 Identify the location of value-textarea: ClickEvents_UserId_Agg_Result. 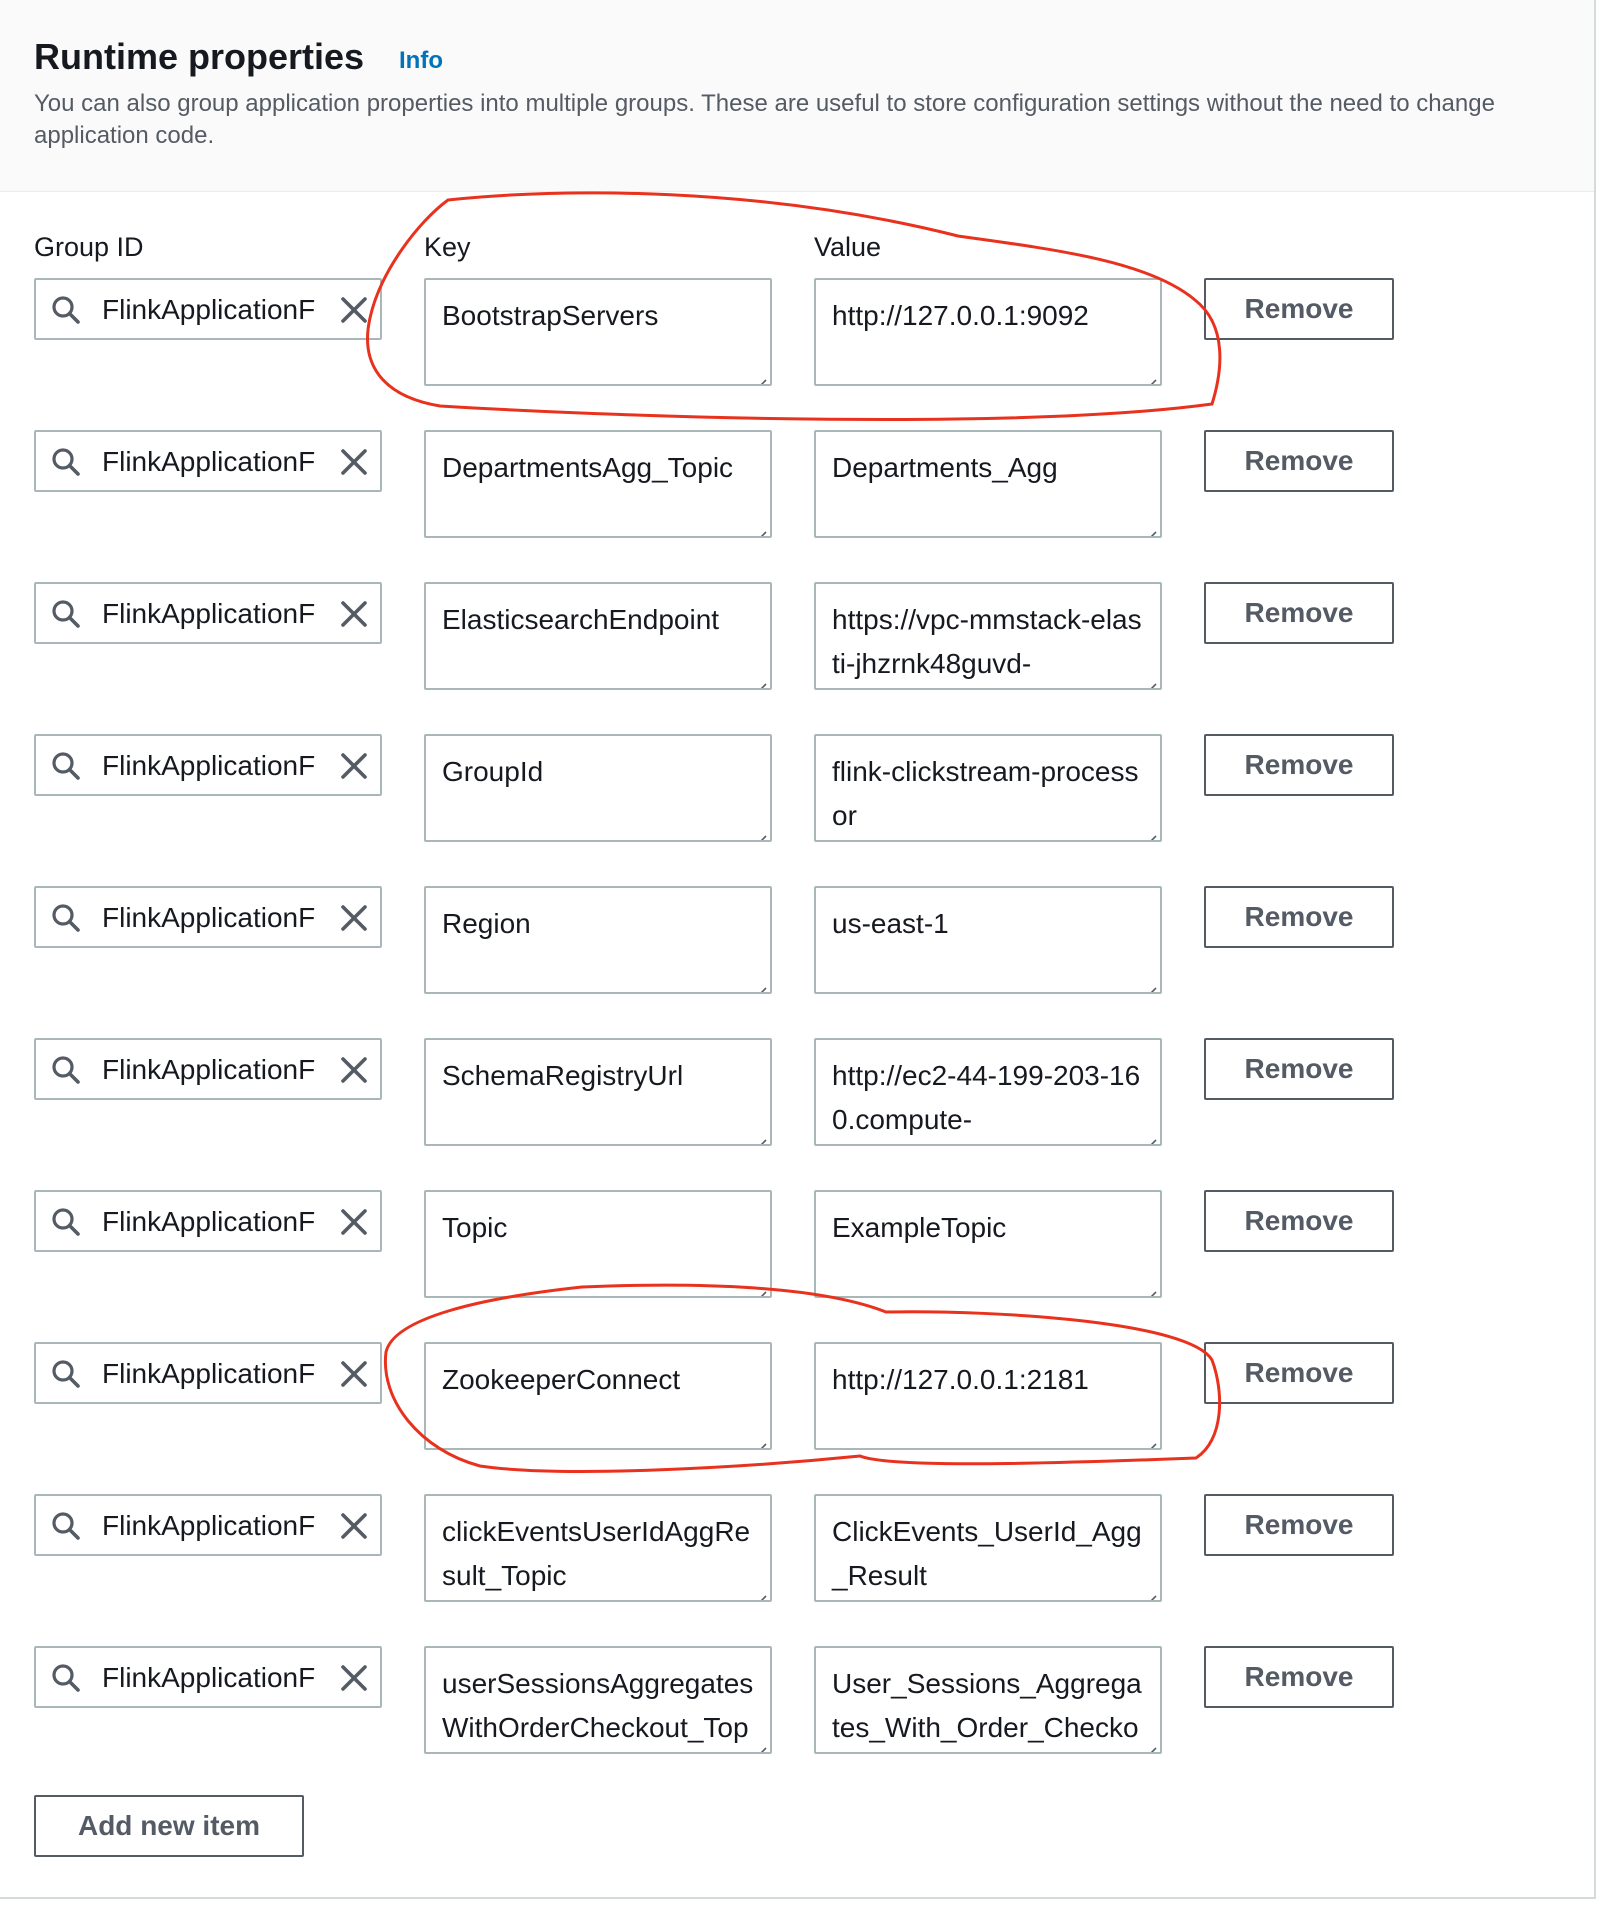
(988, 1548).